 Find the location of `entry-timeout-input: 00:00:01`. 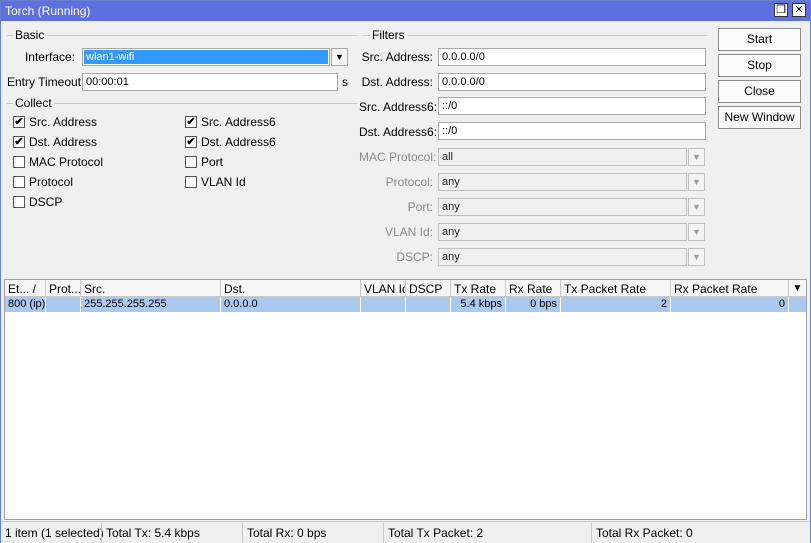

entry-timeout-input: 00:00:01 is located at coordinates (210, 82).